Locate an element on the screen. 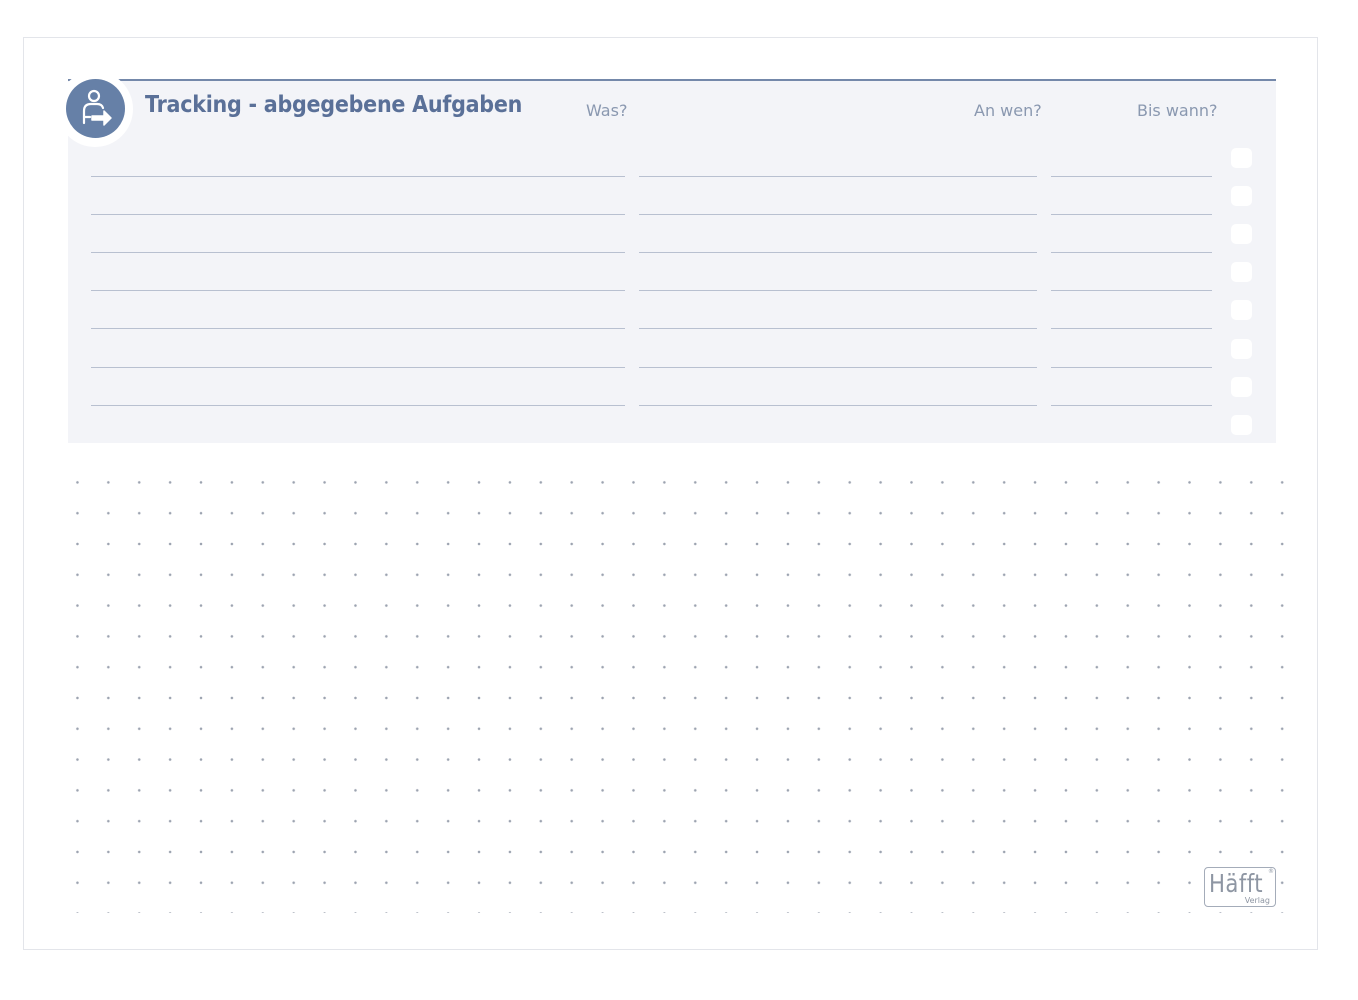 The height and width of the screenshot is (1000, 1358). logo-registered-mark: ® is located at coordinates (1271, 871).